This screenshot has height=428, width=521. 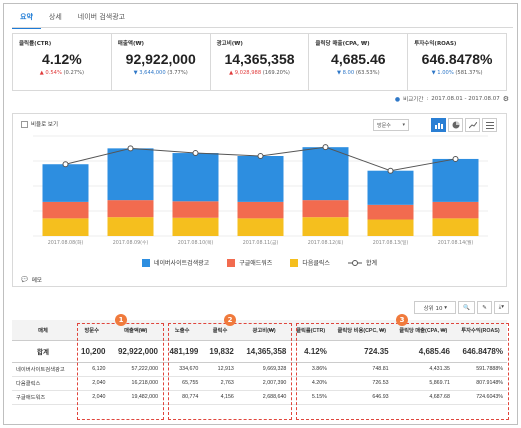 I want to click on kpi-value: 92,922,000, so click(x=160, y=59).